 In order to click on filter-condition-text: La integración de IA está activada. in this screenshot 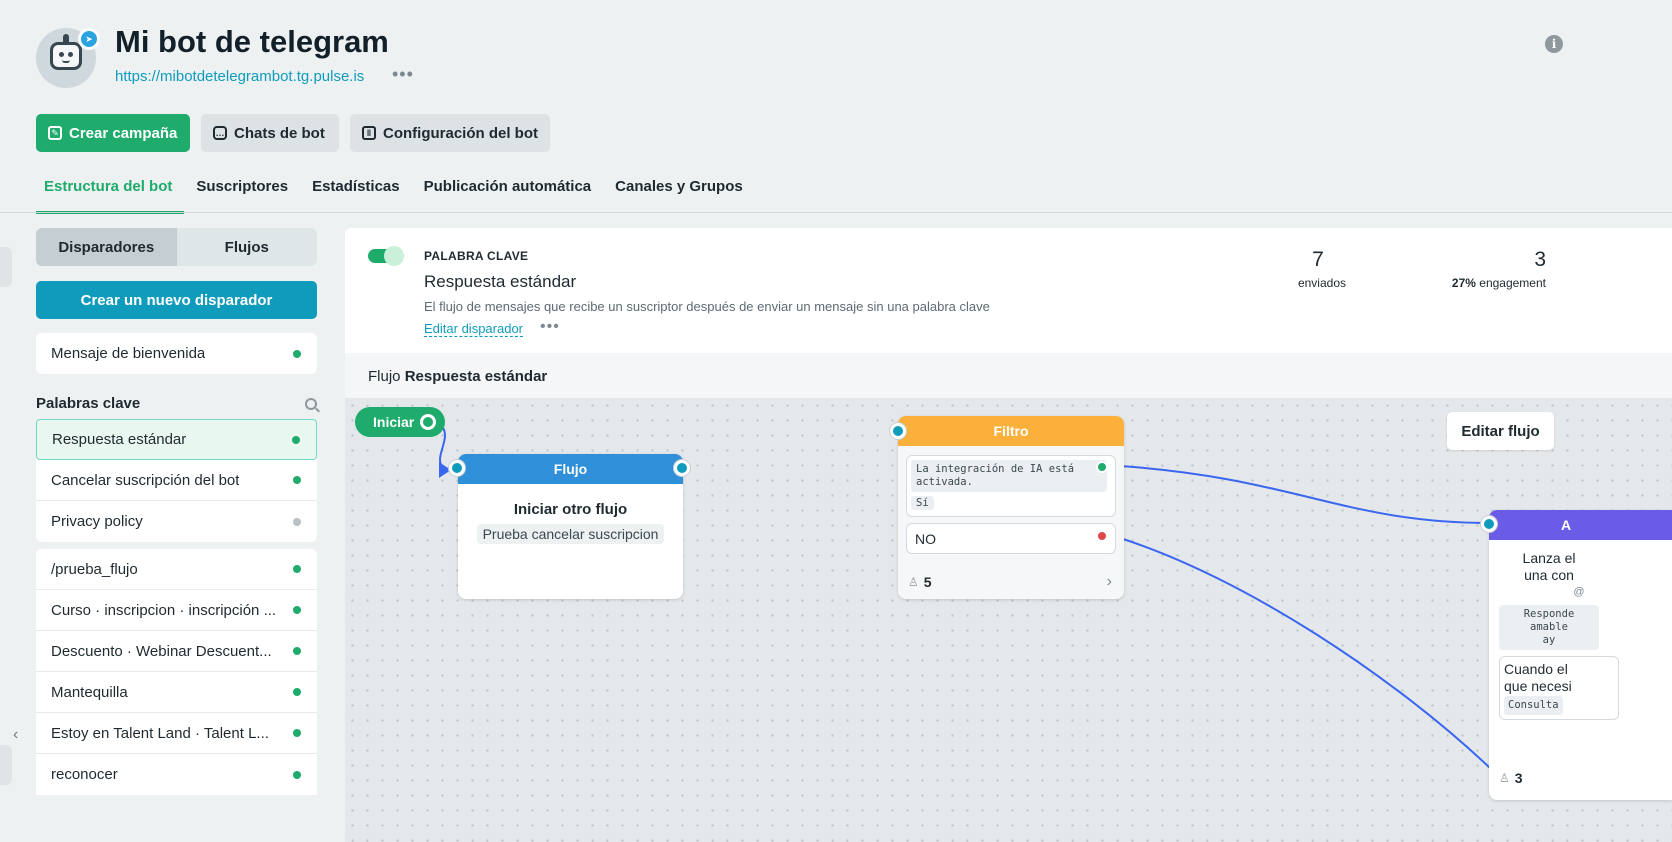, I will do `click(1009, 476)`.